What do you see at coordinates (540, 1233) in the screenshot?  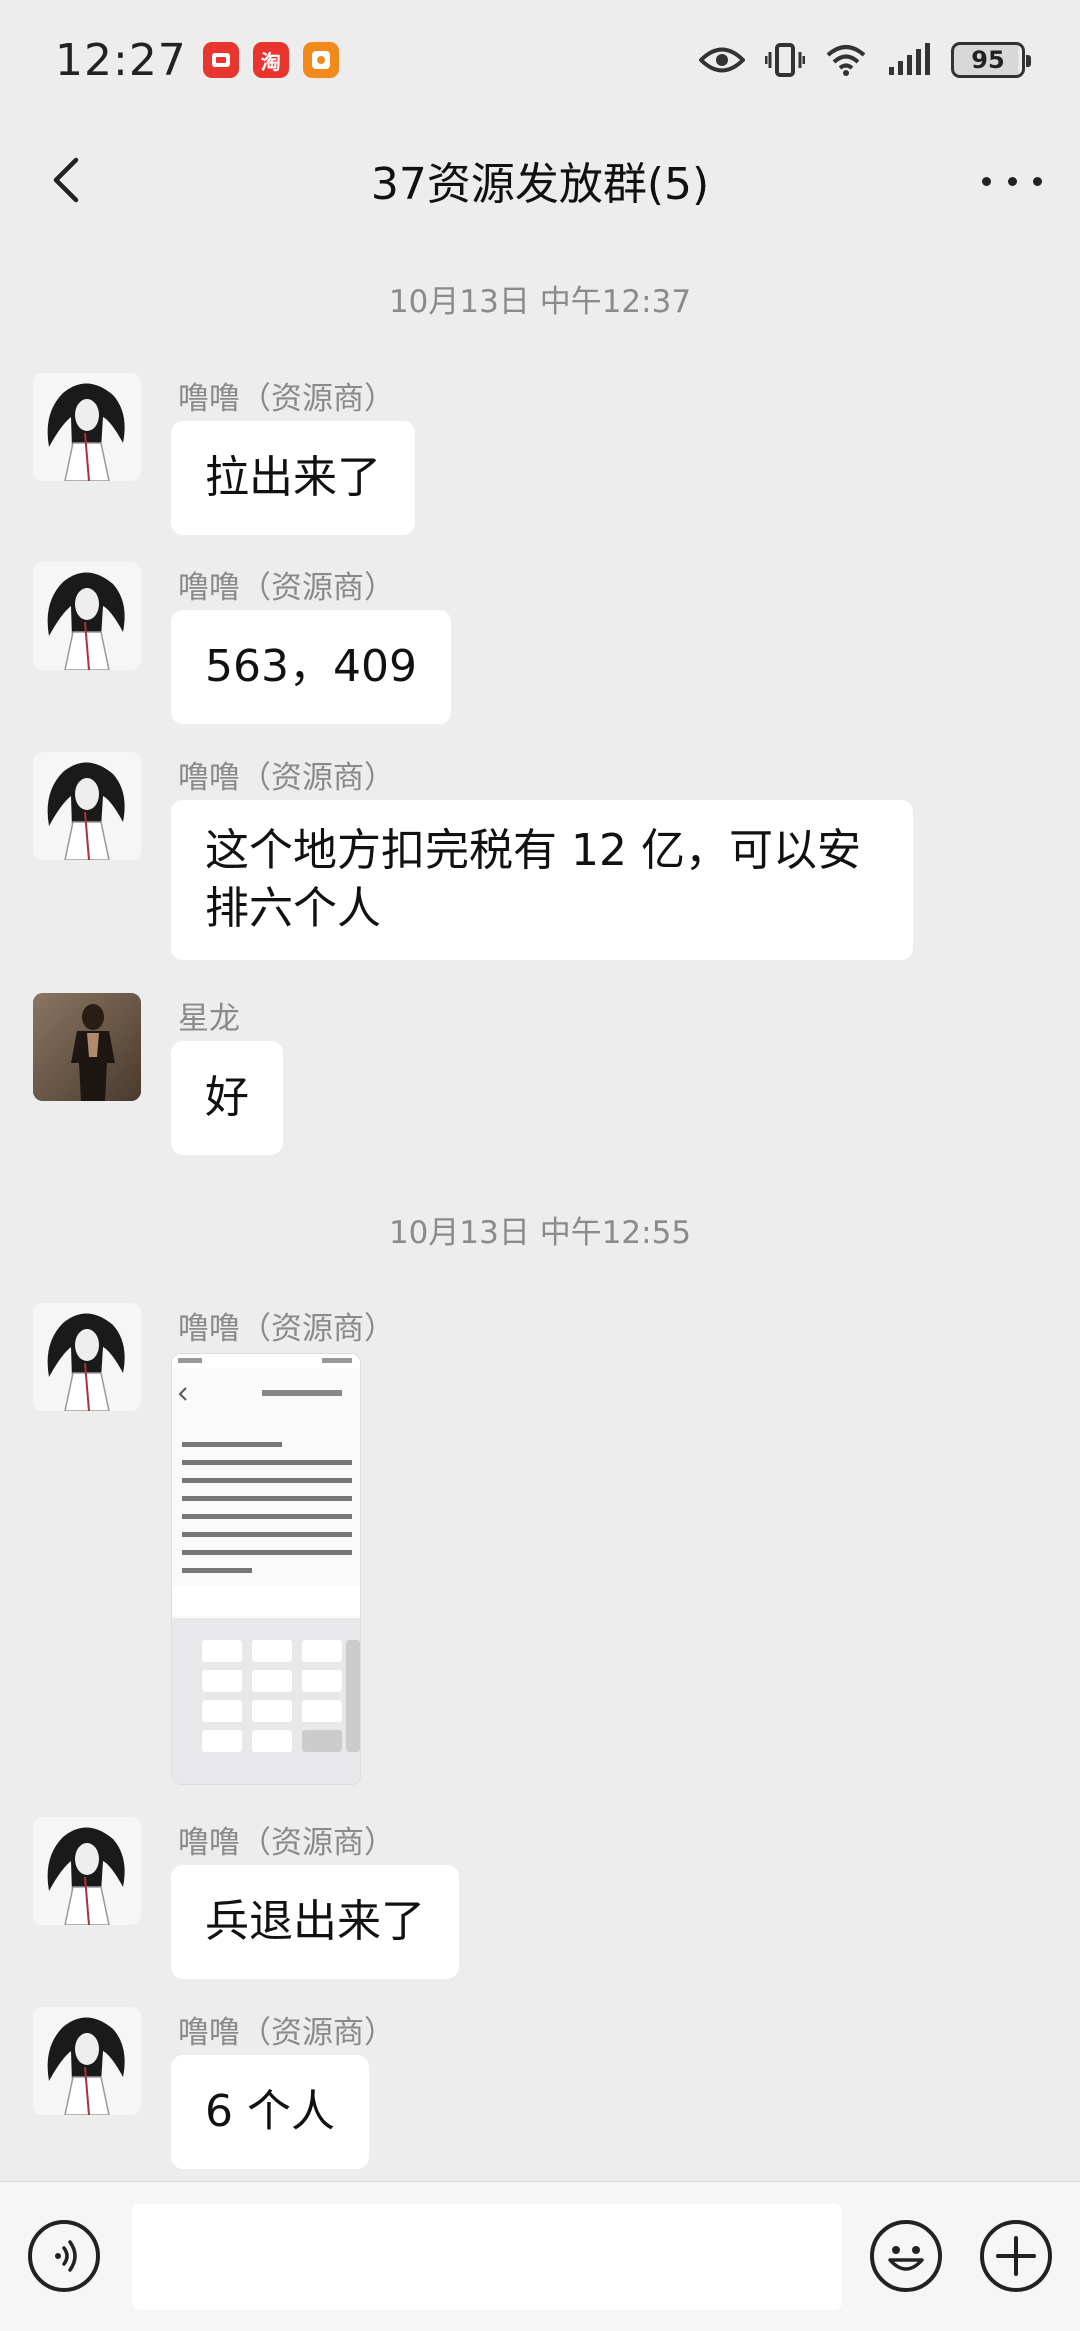 I see `timestamp: 10月13日 中午12:55` at bounding box center [540, 1233].